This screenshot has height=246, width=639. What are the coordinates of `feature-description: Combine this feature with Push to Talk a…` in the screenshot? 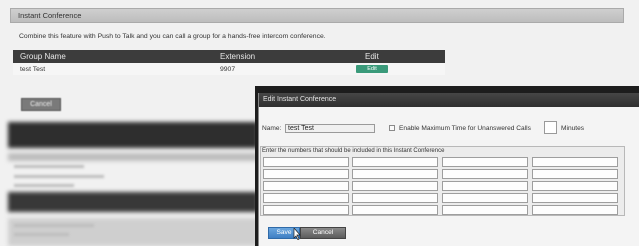 It's located at (172, 36).